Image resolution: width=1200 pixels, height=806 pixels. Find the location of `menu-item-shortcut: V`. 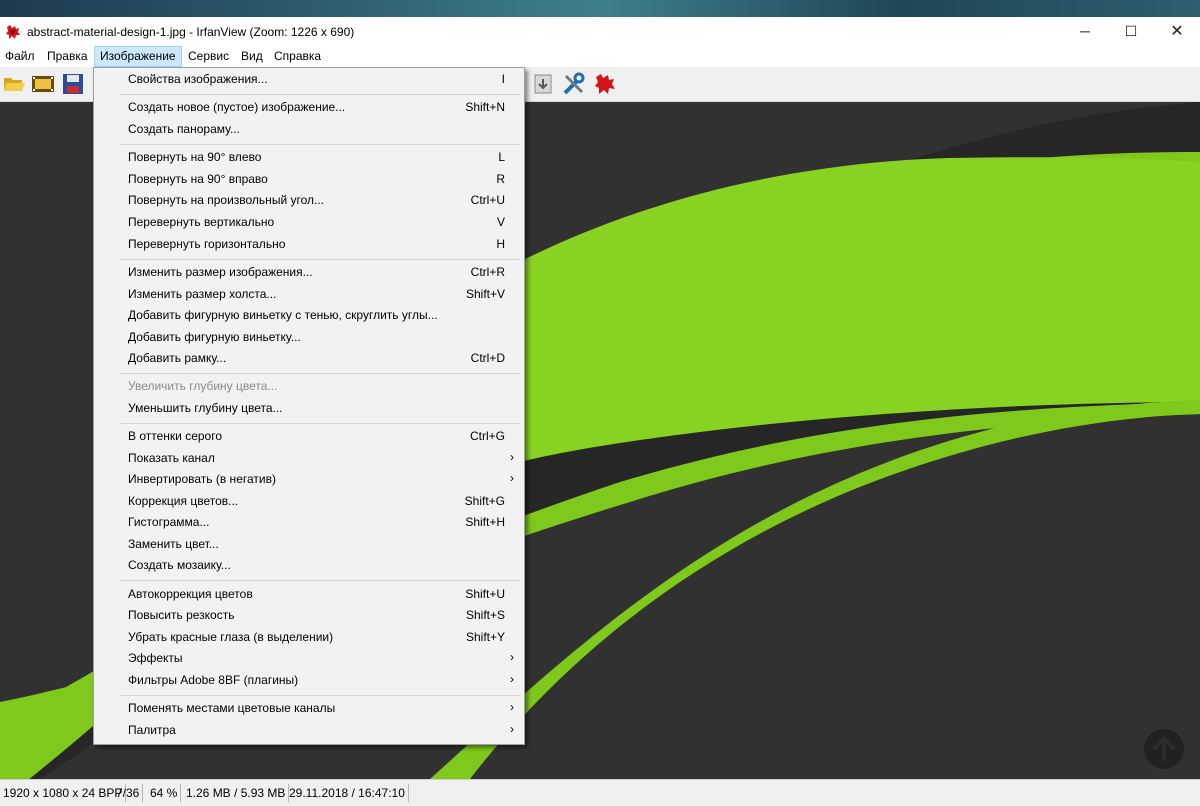

menu-item-shortcut: V is located at coordinates (500, 222).